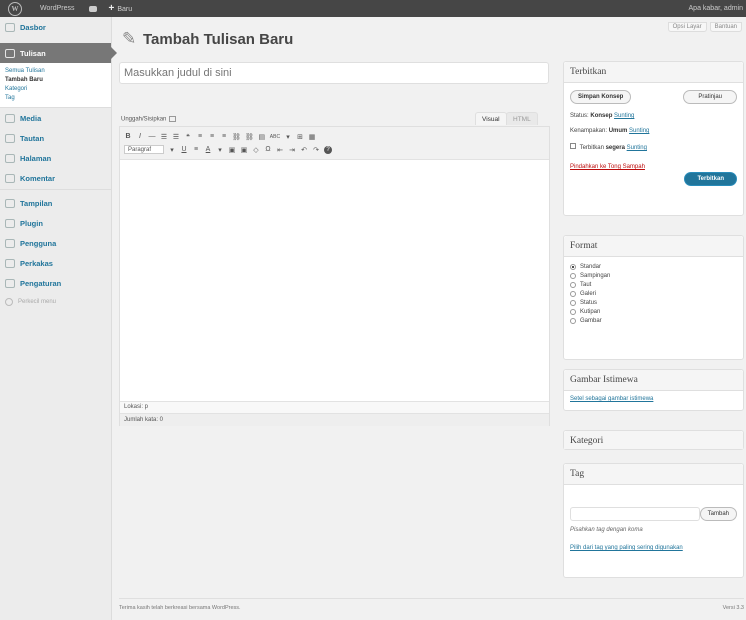 This screenshot has height=620, width=746. Describe the element at coordinates (304, 150) in the screenshot. I see `undo-button: ↶` at that location.